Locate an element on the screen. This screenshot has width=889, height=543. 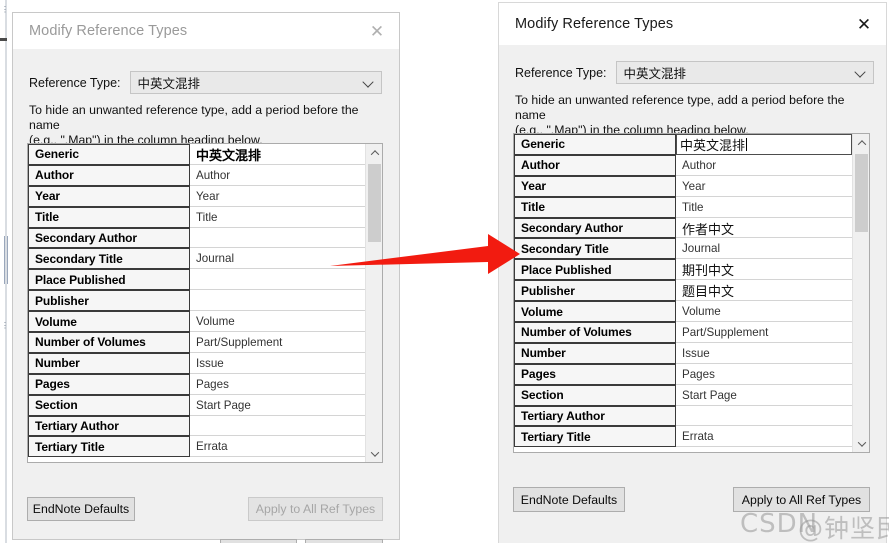
field-value-cell: 期刊中文 is located at coordinates (764, 270).